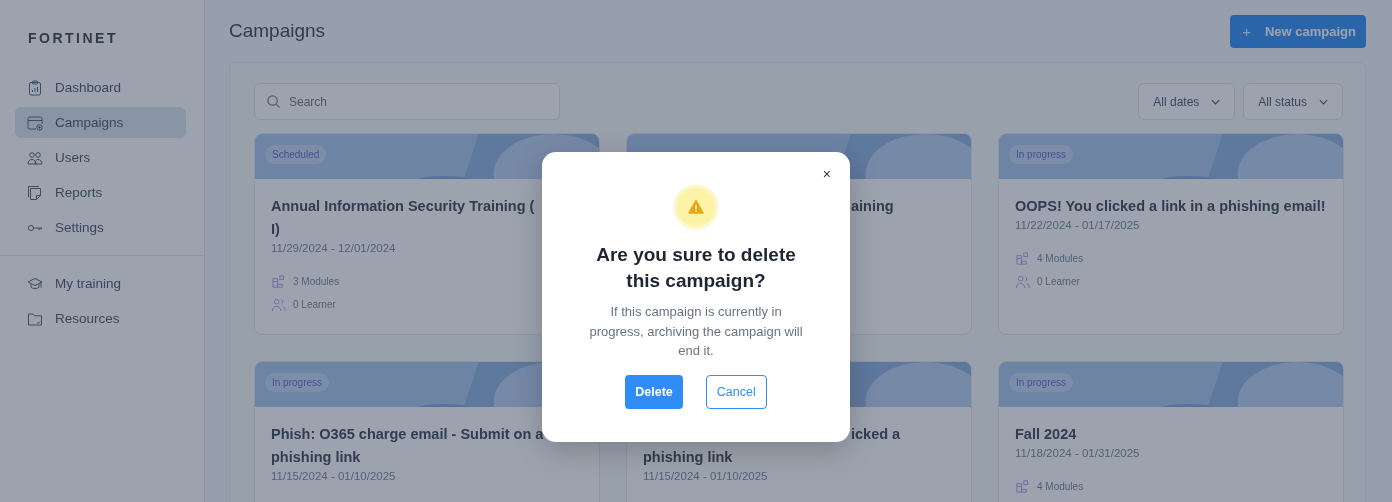  I want to click on module-count: 3 Modules, so click(316, 281).